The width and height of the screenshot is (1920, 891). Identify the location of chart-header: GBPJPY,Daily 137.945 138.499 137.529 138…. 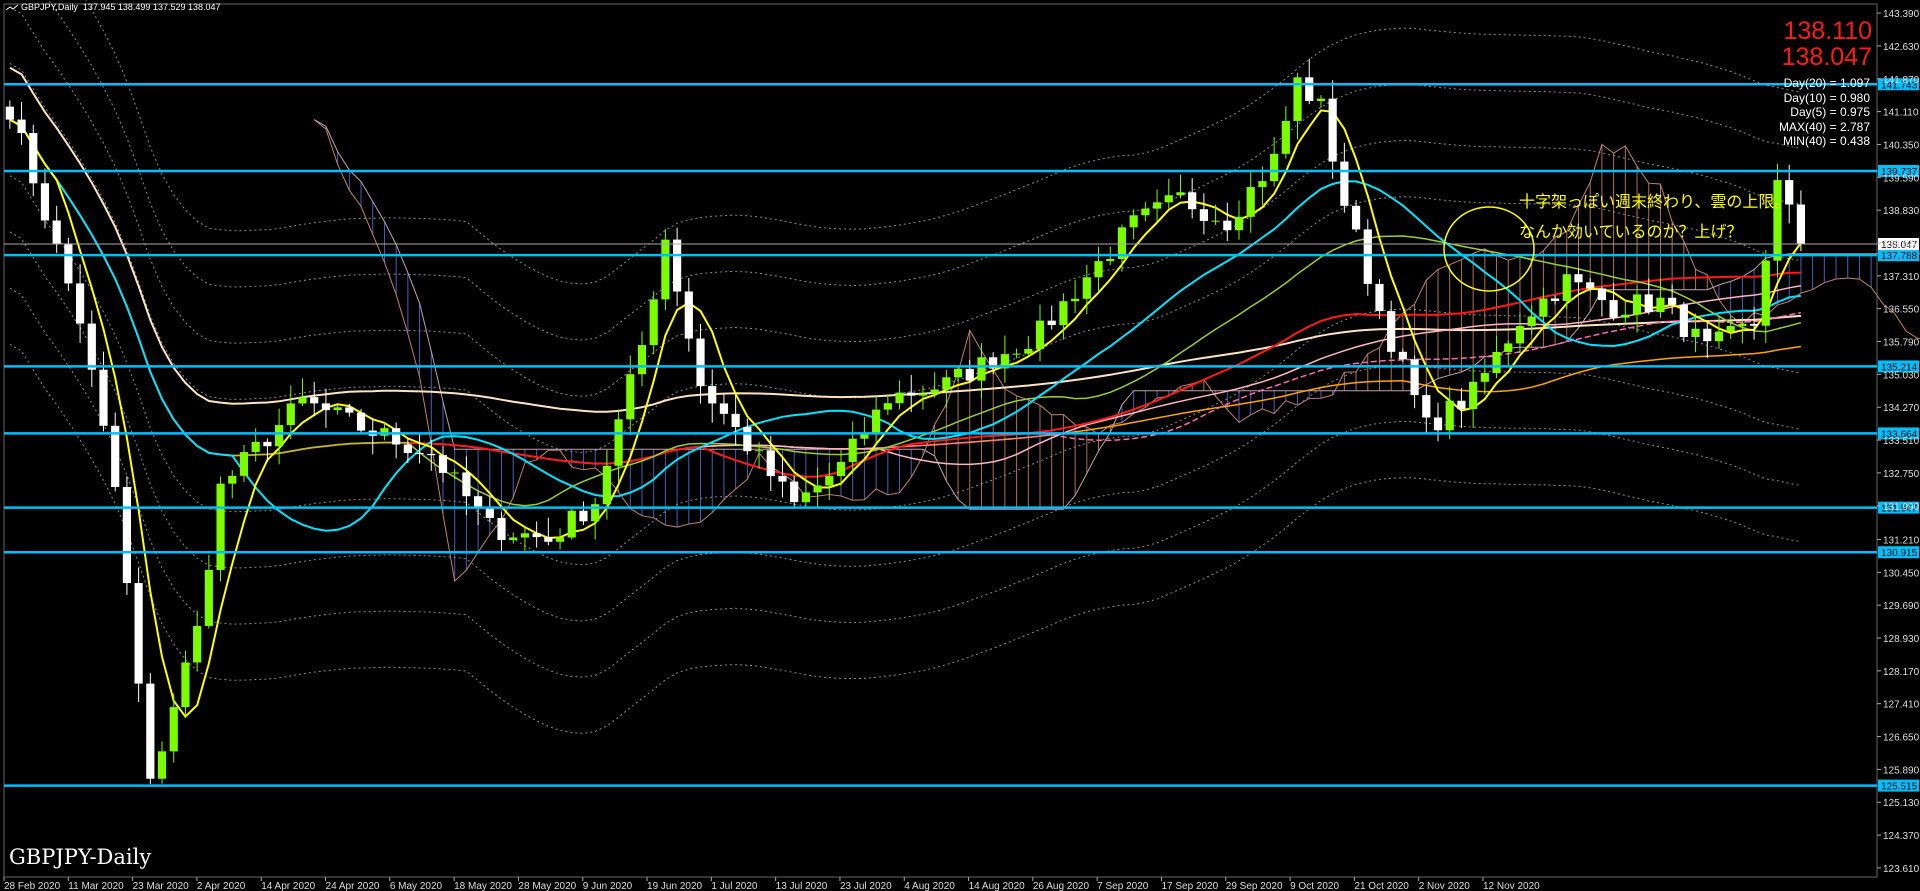
(113, 7).